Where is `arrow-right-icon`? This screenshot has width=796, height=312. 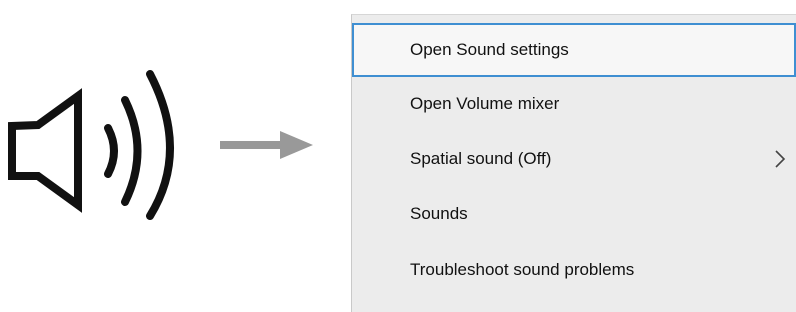 arrow-right-icon is located at coordinates (266, 145).